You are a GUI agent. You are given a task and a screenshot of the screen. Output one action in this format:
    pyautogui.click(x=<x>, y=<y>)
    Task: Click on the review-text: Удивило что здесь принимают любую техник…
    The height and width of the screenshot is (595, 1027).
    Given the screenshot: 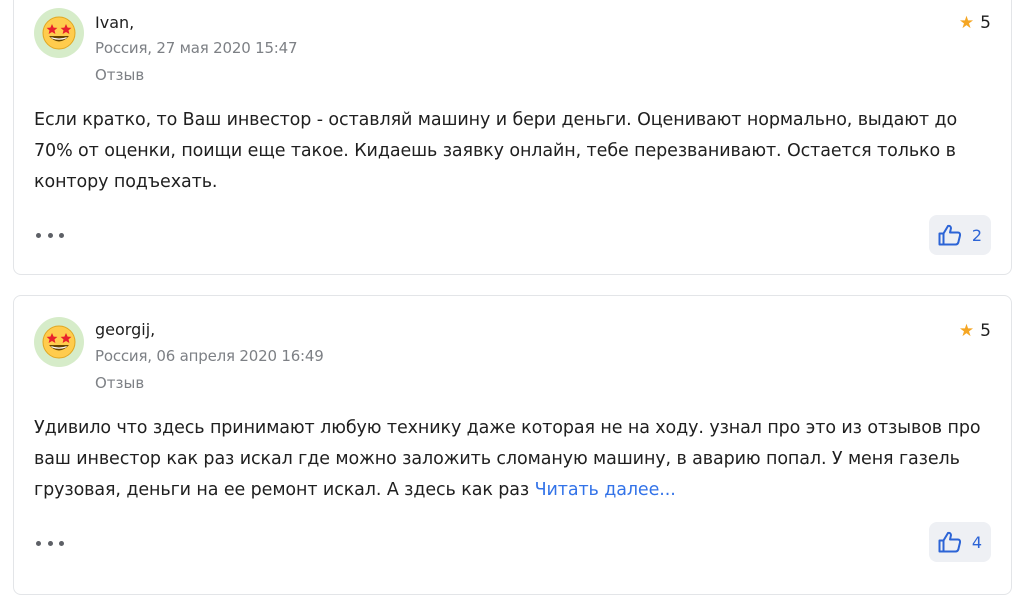 What is the action you would take?
    pyautogui.click(x=509, y=459)
    